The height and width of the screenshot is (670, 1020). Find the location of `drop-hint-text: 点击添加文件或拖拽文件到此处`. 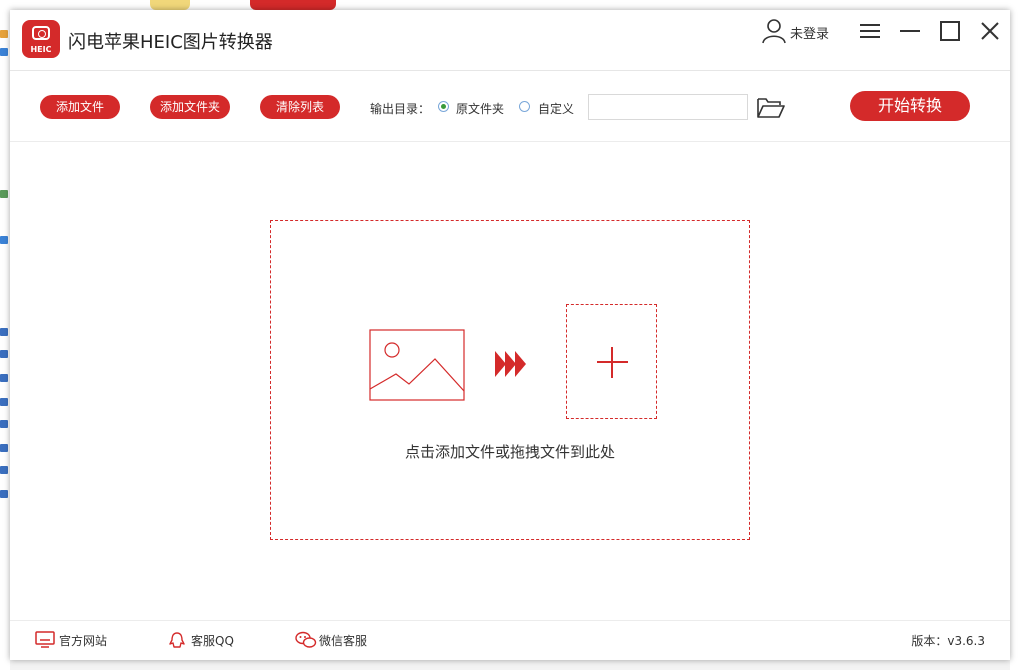

drop-hint-text: 点击添加文件或拖拽文件到此处 is located at coordinates (509, 452).